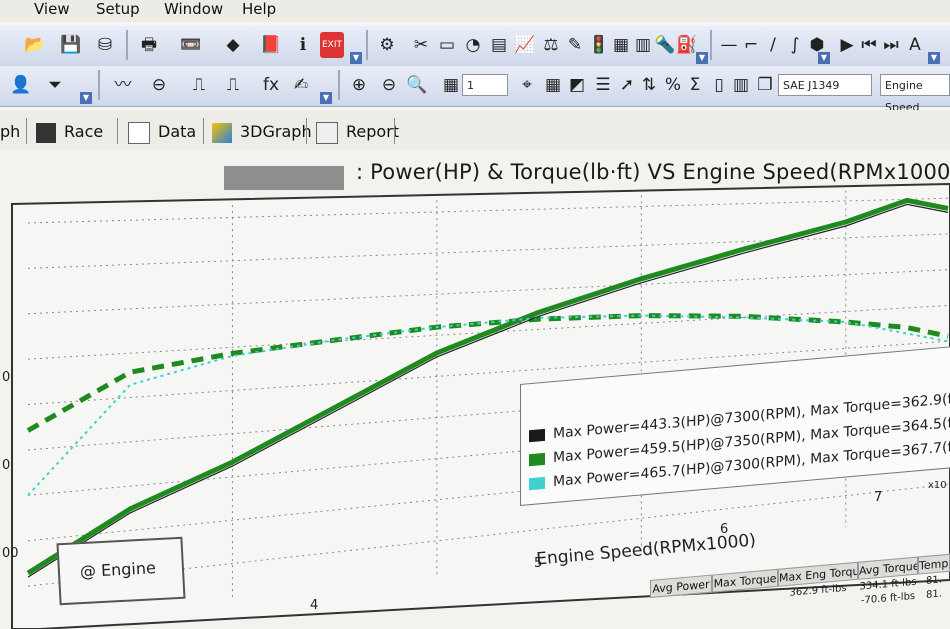 This screenshot has height=629, width=950. I want to click on y-tick-label: 00, so click(10, 553).